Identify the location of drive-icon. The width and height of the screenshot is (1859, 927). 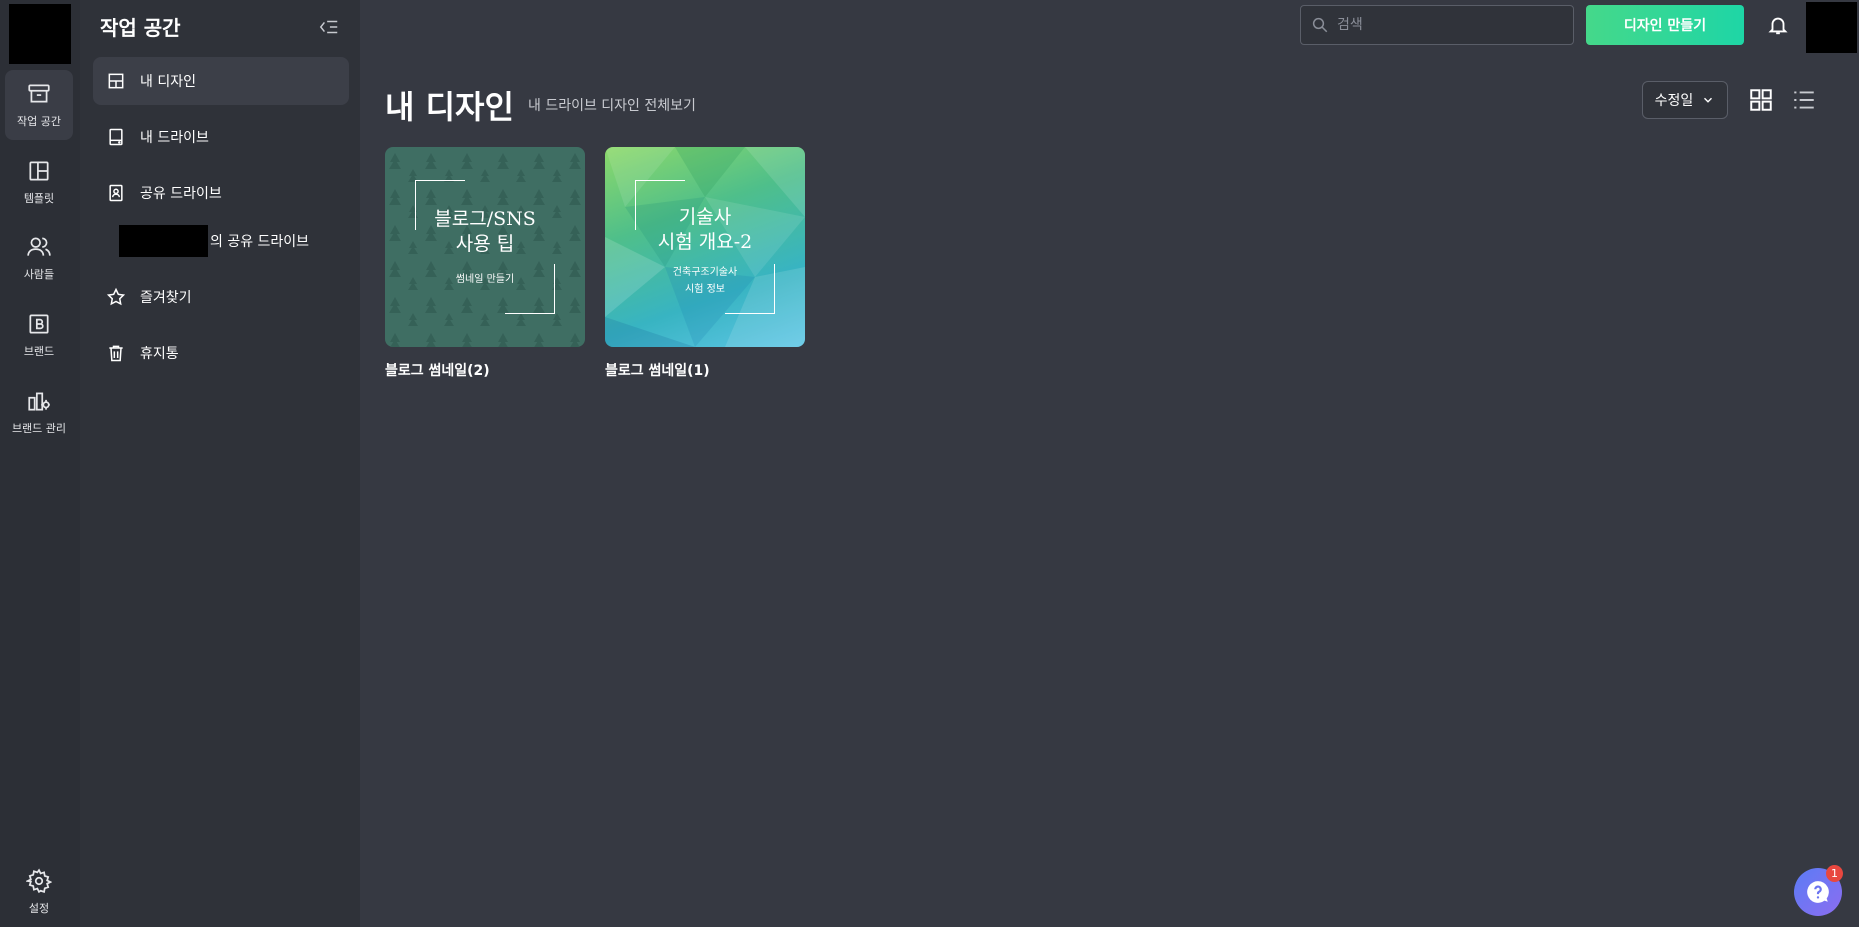
(116, 137).